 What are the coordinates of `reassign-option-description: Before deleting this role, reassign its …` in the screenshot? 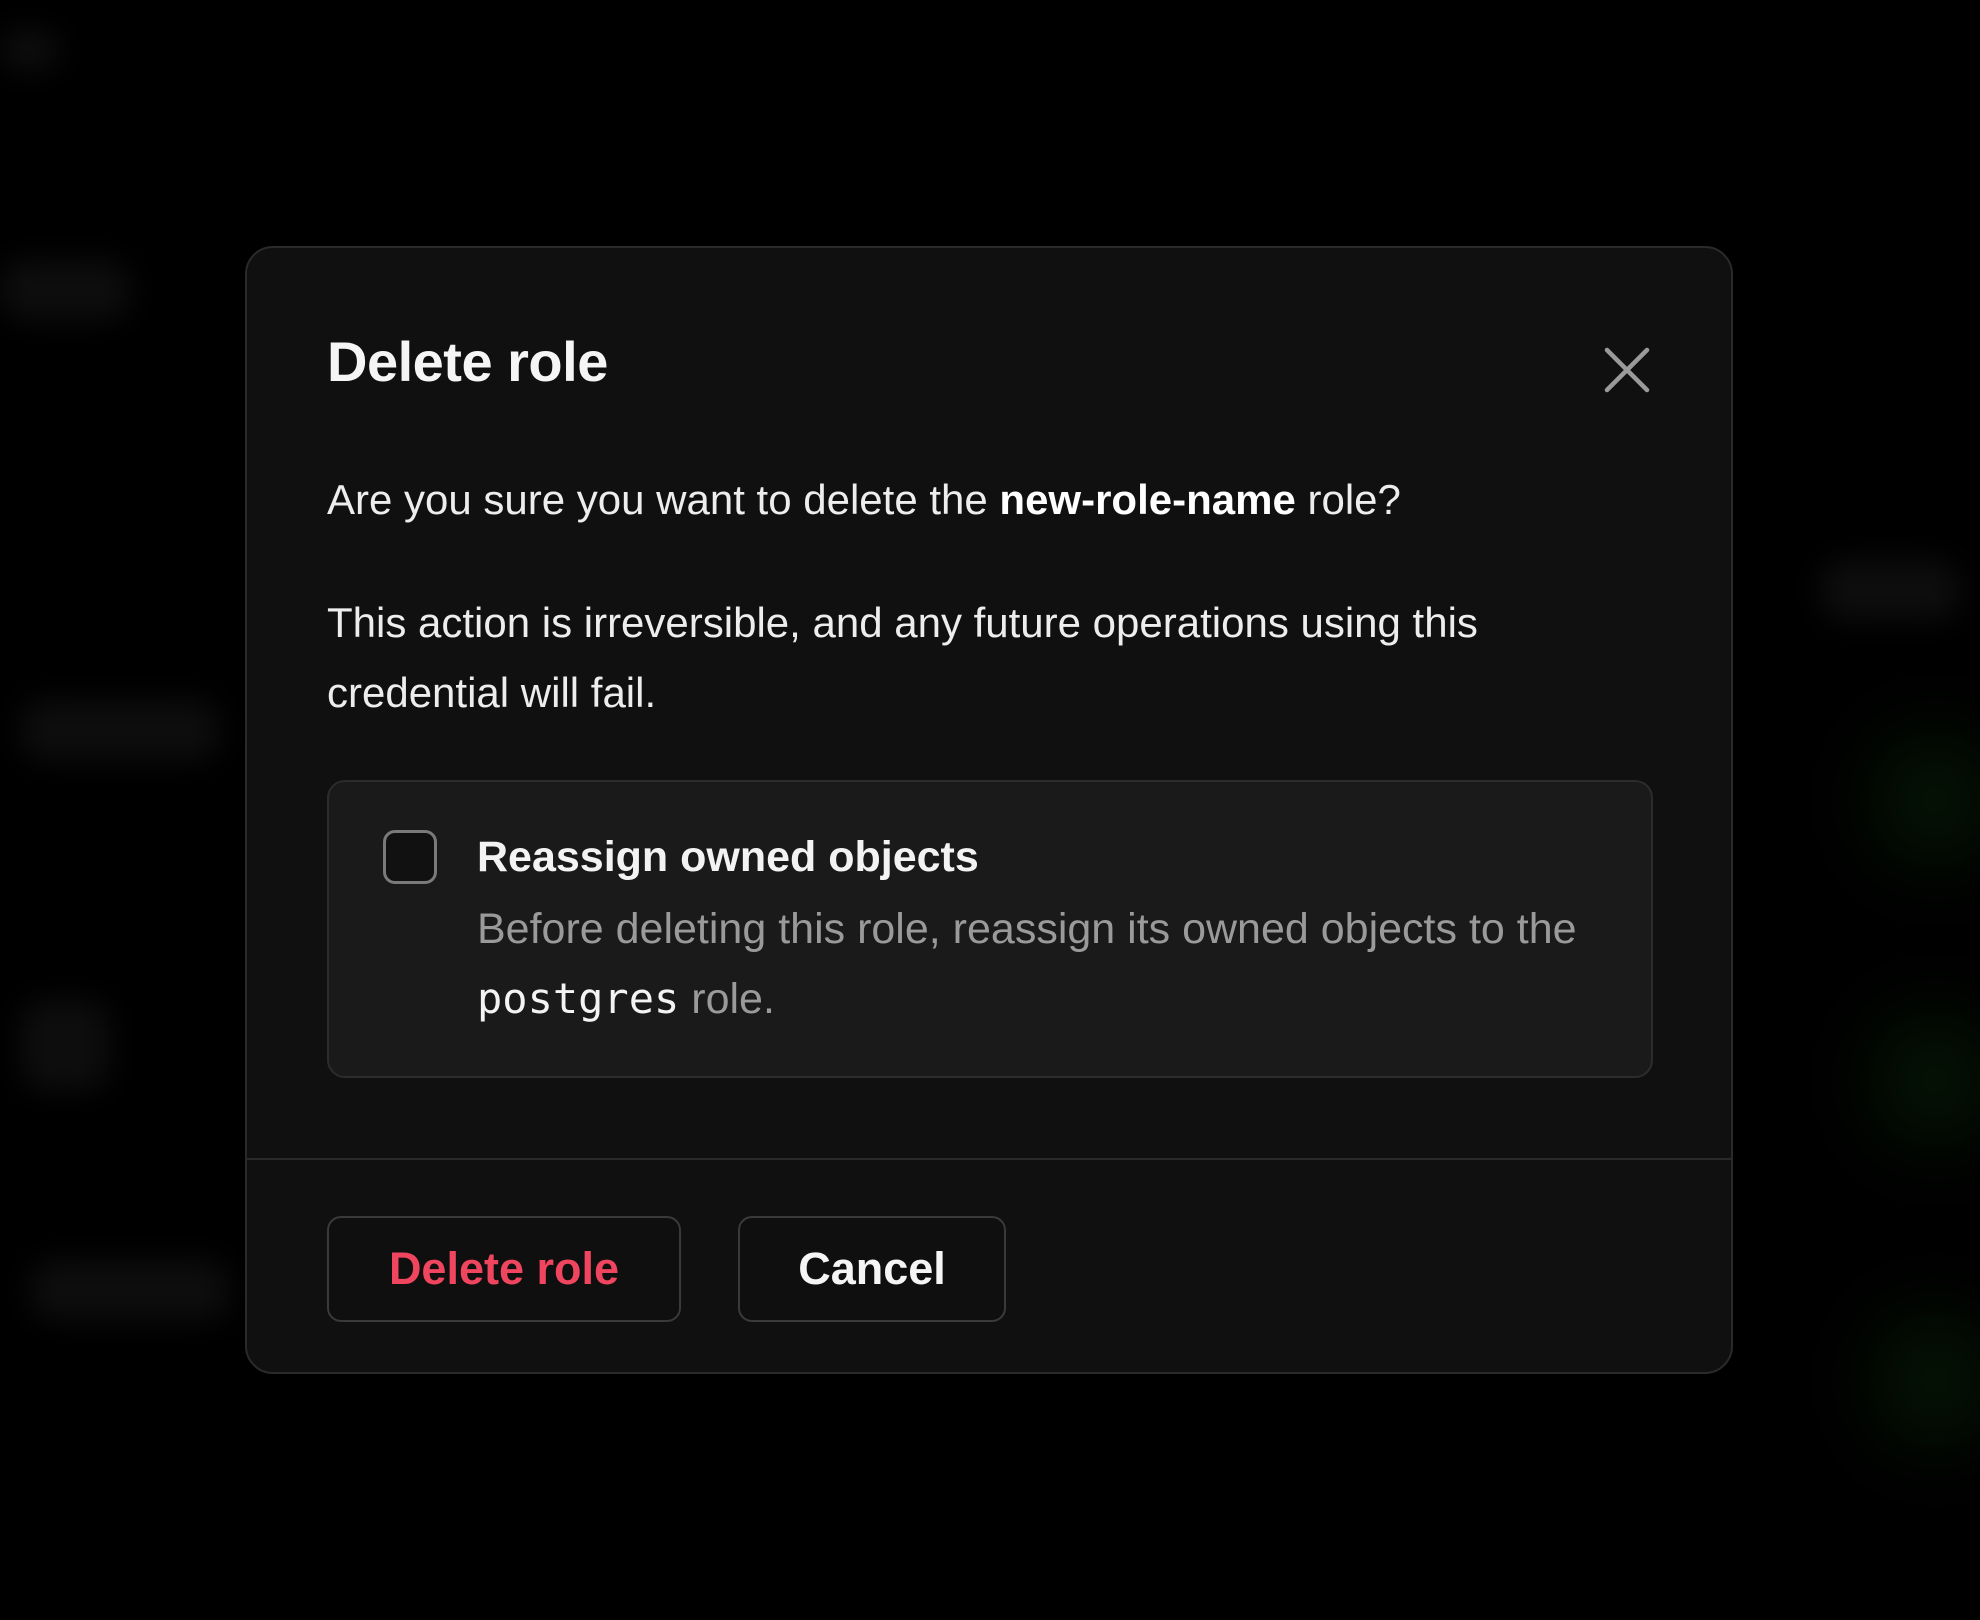 It's located at (1027, 964).